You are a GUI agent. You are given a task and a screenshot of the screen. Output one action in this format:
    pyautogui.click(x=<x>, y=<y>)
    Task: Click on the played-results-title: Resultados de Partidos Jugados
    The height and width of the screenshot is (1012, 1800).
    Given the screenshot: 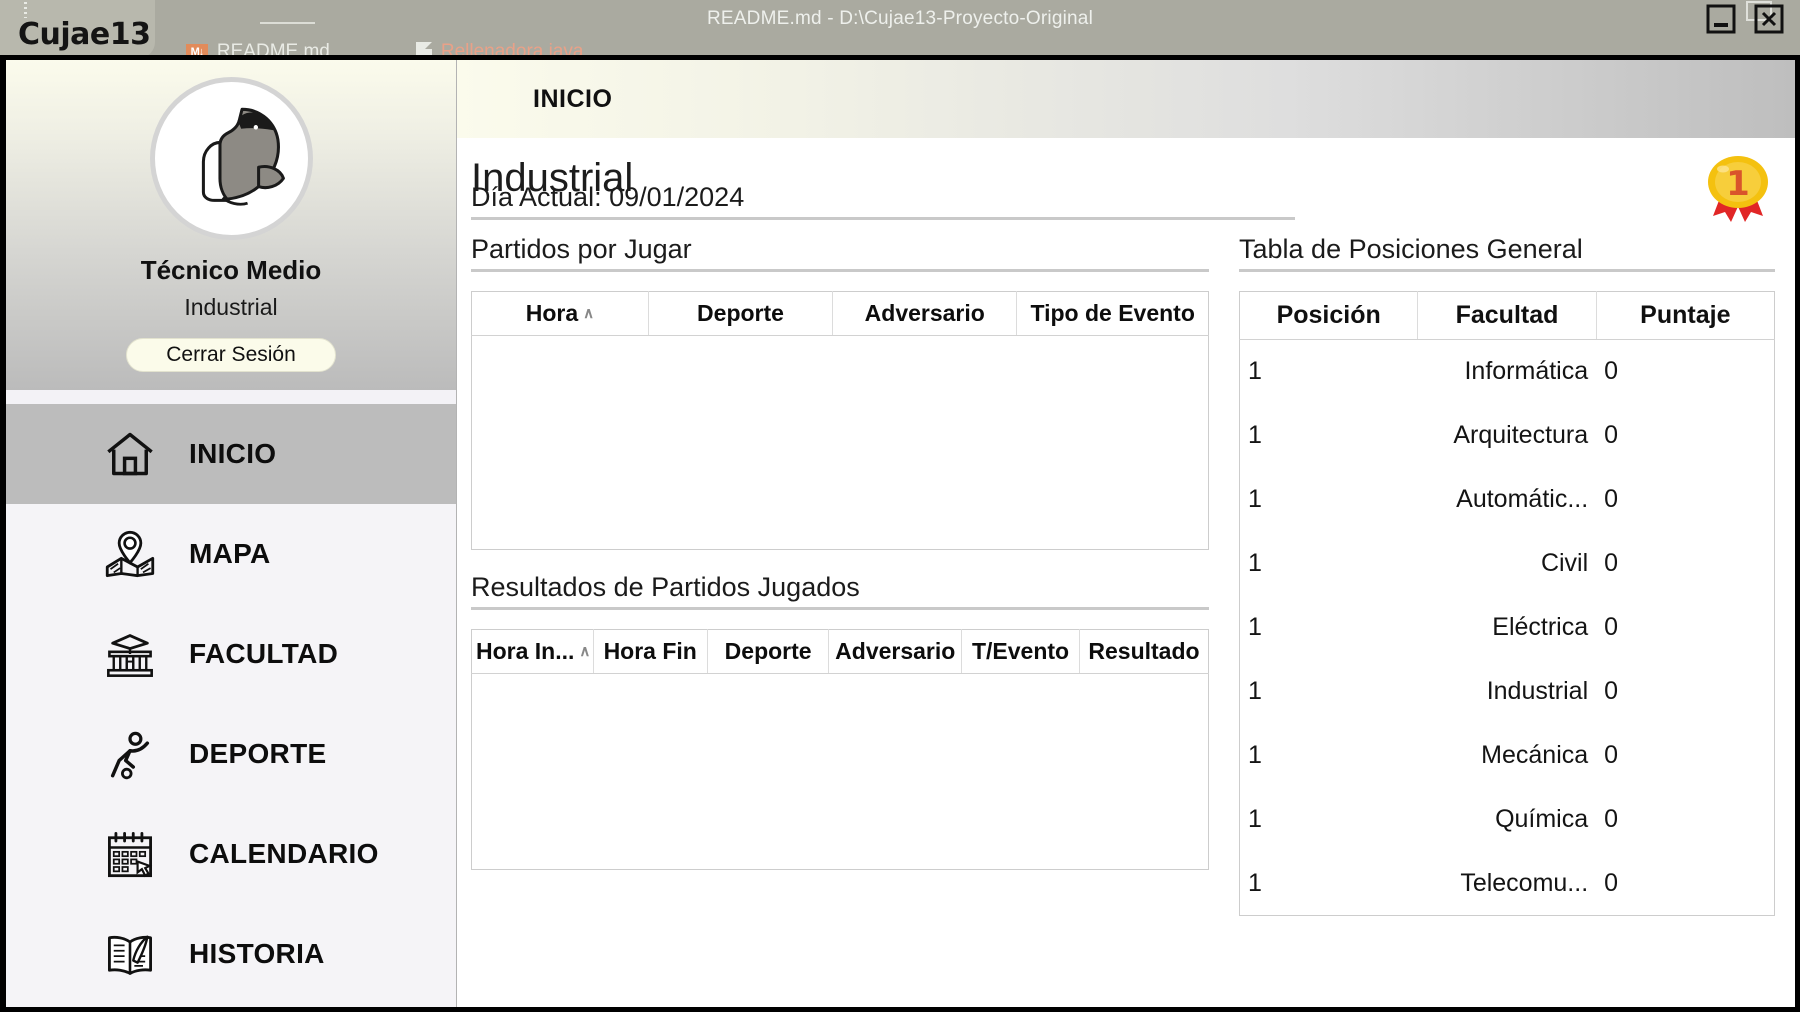 What is the action you would take?
    pyautogui.click(x=665, y=587)
    